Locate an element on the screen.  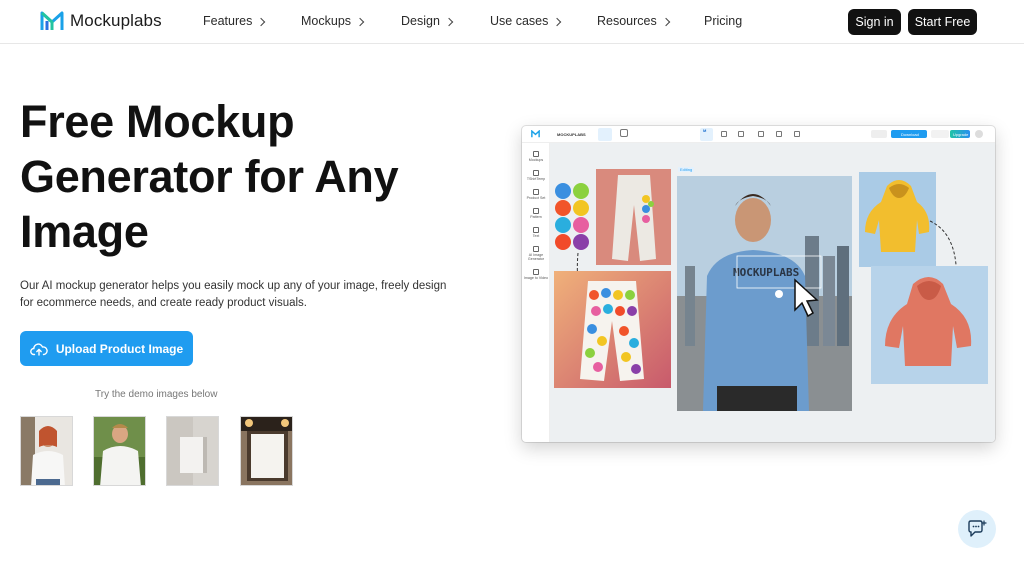
select-tool-icon is located at coordinates (605, 134).